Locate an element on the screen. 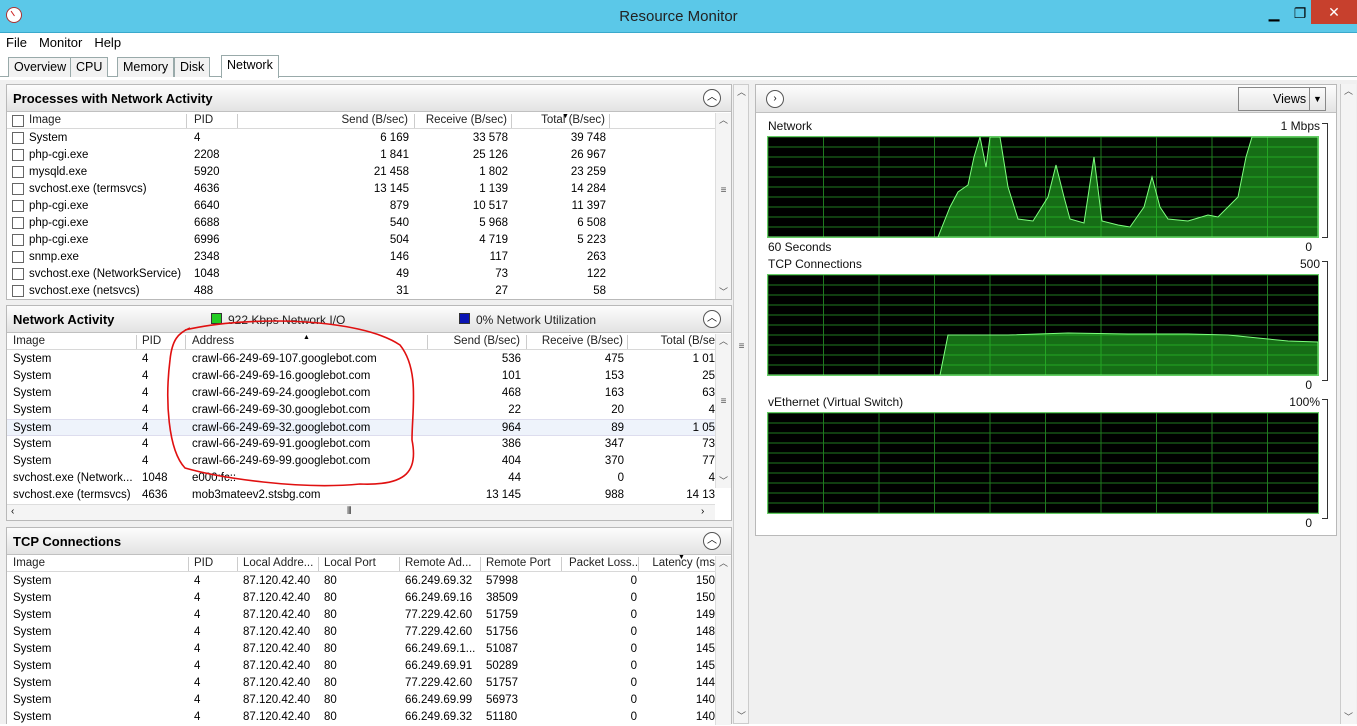  table-row: php-cgi.exe 6996 504 4 719 5 223 is located at coordinates (361, 240).